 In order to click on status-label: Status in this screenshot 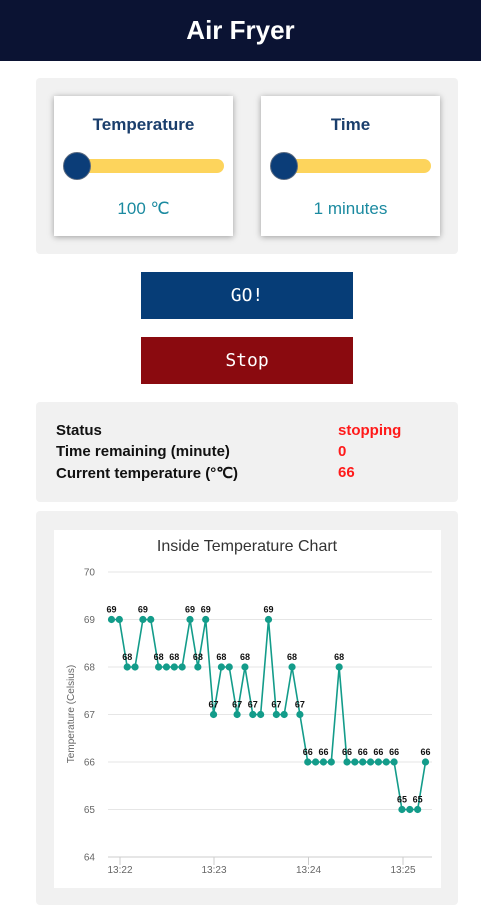, I will do `click(79, 430)`.